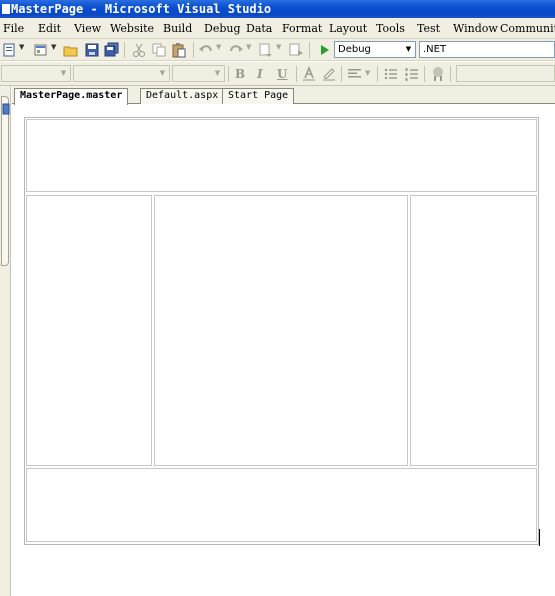  Describe the element at coordinates (258, 96) in the screenshot. I see `tab-start-page: Start Page` at that location.